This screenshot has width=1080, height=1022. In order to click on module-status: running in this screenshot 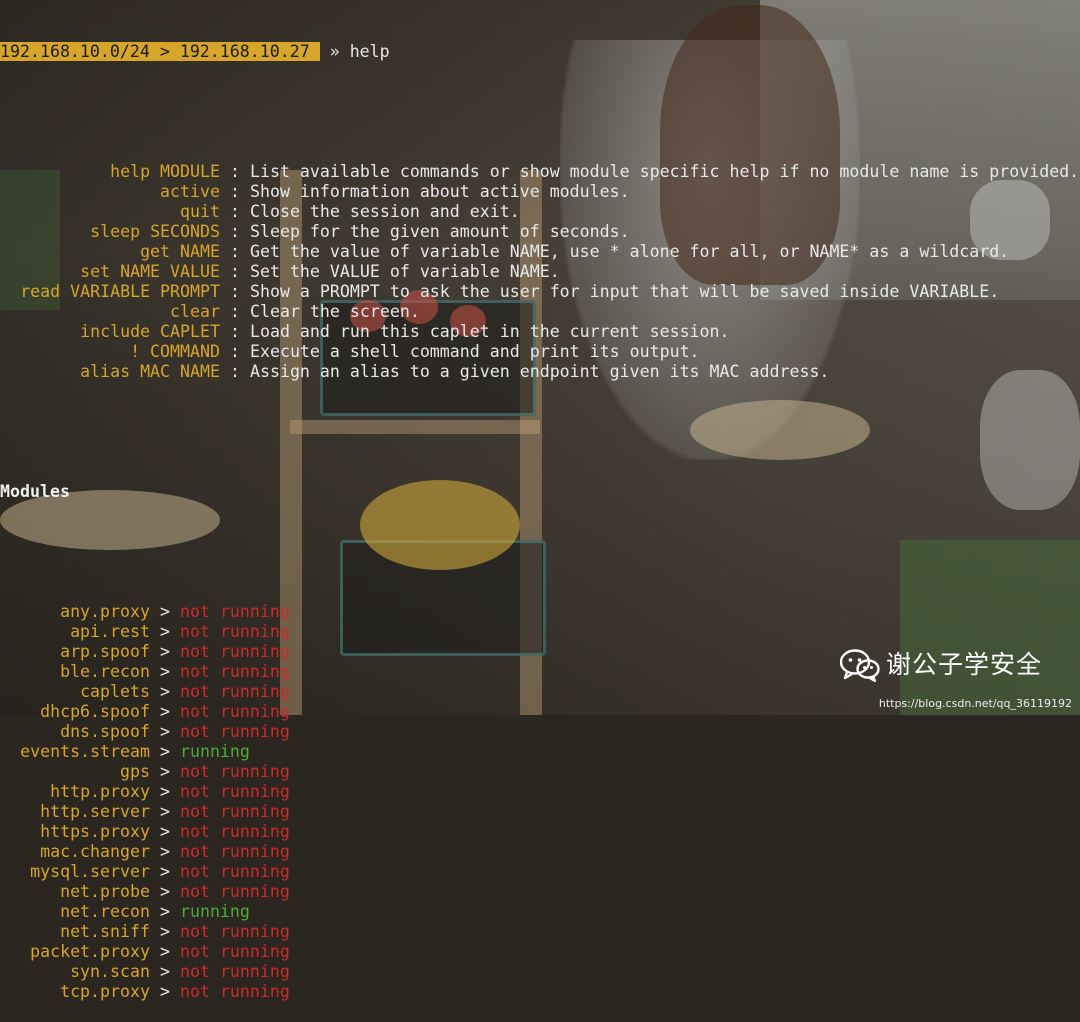, I will do `click(214, 751)`.